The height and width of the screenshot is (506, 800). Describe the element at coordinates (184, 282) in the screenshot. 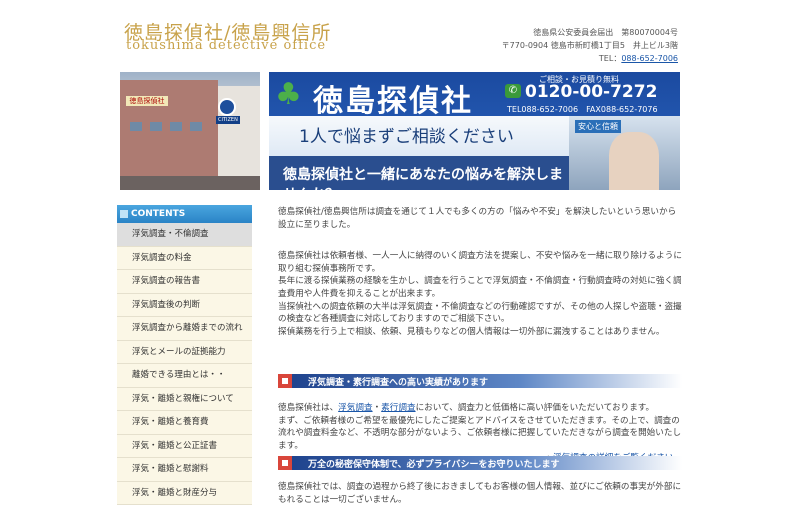

I see `sidebar-item-affair-report: 浮気調査の報告書` at that location.